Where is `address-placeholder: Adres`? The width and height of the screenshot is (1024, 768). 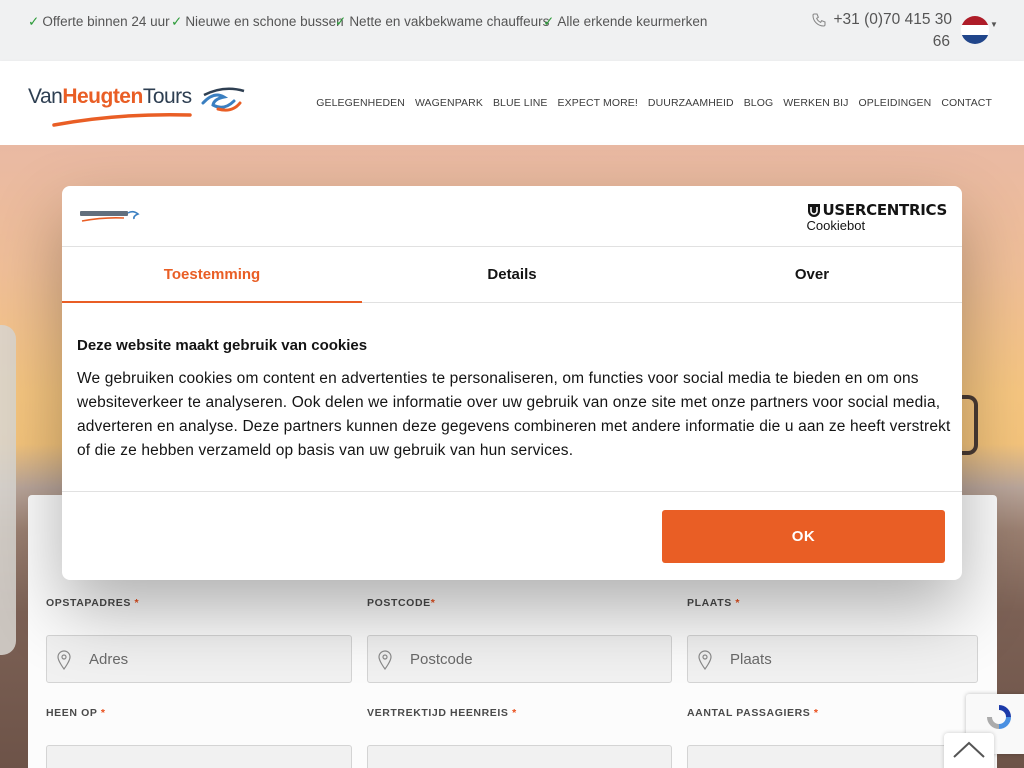 address-placeholder: Adres is located at coordinates (109, 659).